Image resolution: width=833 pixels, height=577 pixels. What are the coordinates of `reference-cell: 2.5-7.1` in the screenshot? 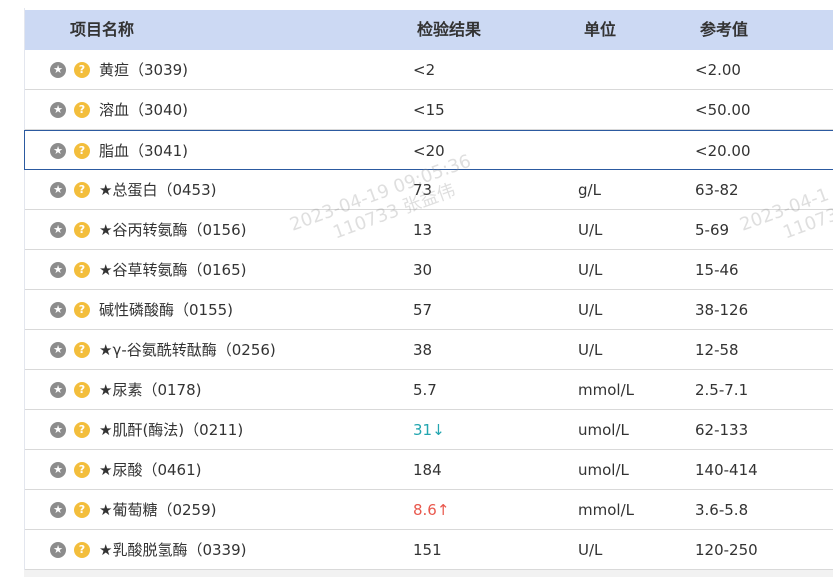 It's located at (722, 390).